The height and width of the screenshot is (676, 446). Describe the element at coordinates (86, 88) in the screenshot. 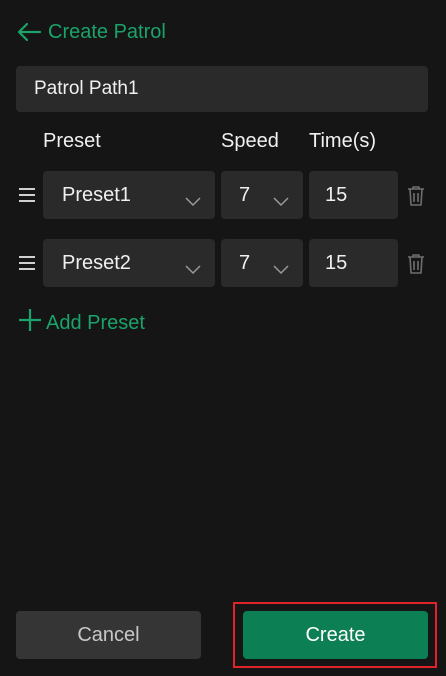

I see `patrol-name-value: Patrol Path1` at that location.